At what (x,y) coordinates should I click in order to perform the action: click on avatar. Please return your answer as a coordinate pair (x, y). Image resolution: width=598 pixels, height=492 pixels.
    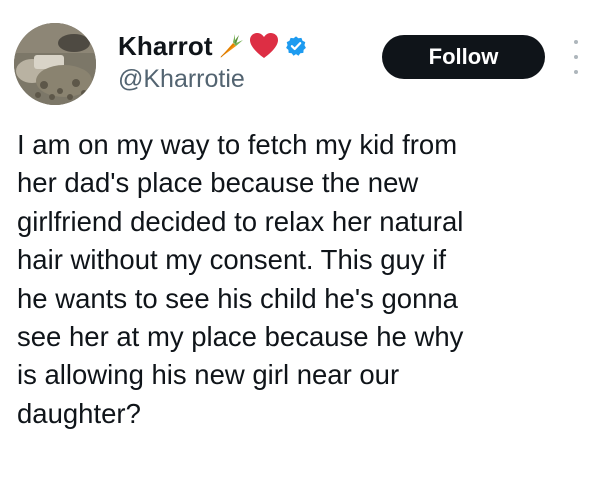
    Looking at the image, I should click on (55, 64).